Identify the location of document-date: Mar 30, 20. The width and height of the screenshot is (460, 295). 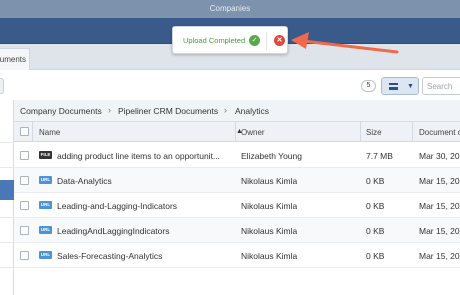
(439, 156).